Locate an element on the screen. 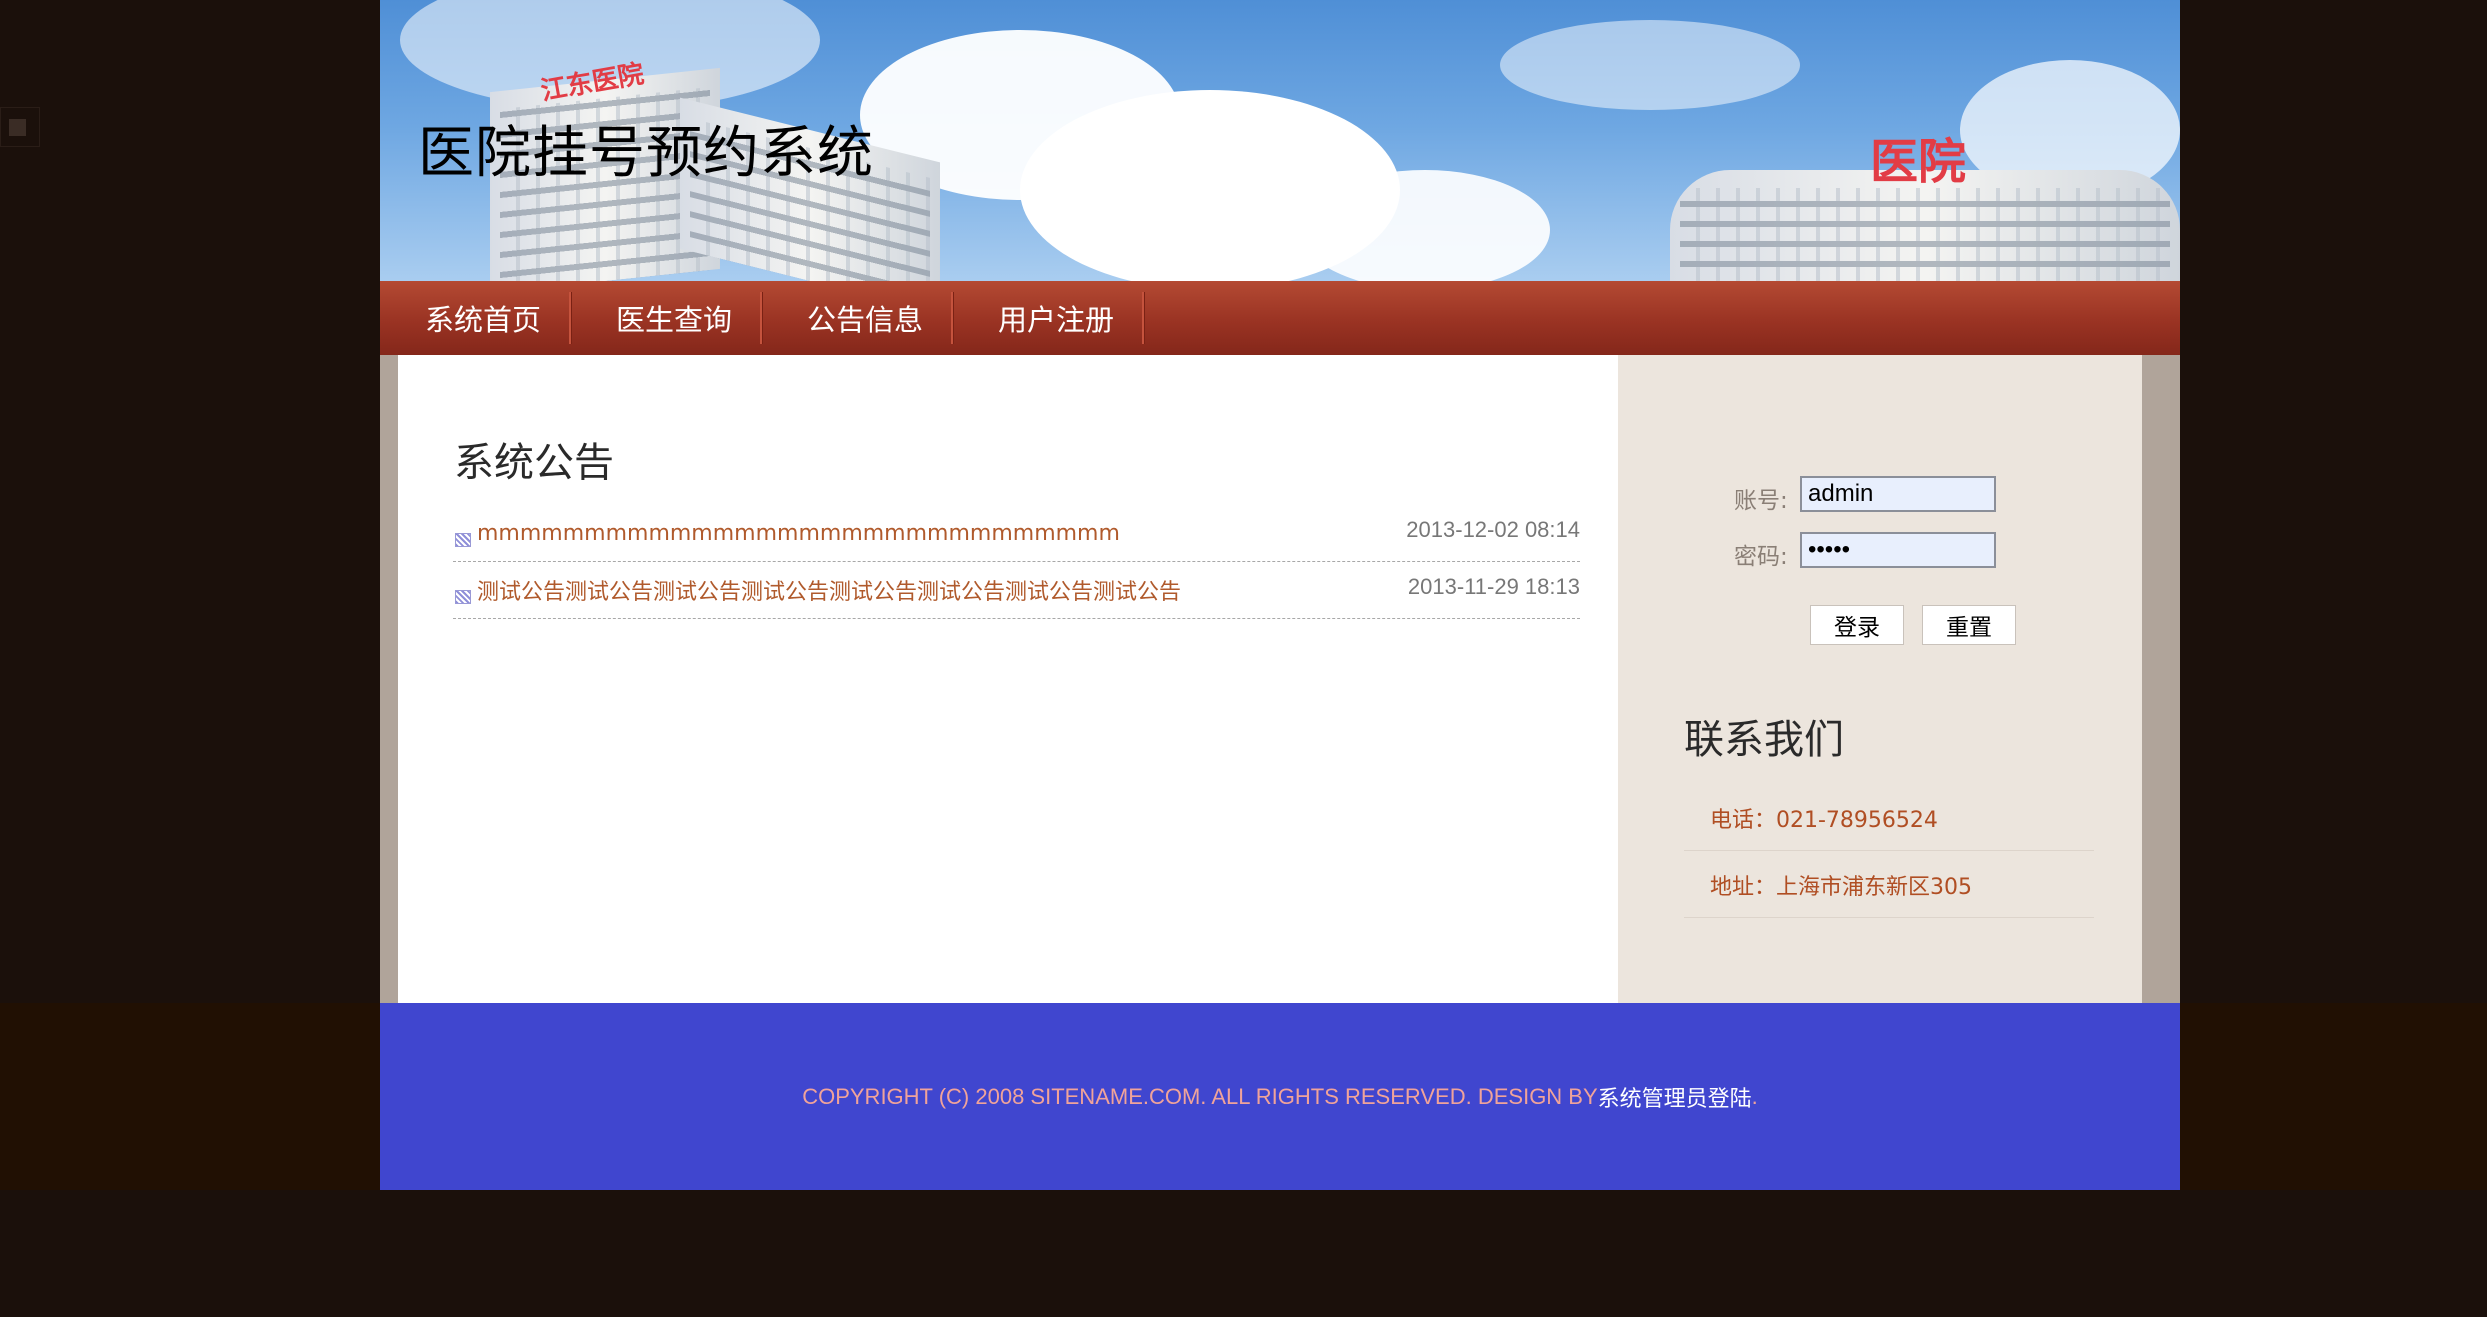 This screenshot has width=2487, height=1317. site-title: 医院挂号预约系统 is located at coordinates (646, 153).